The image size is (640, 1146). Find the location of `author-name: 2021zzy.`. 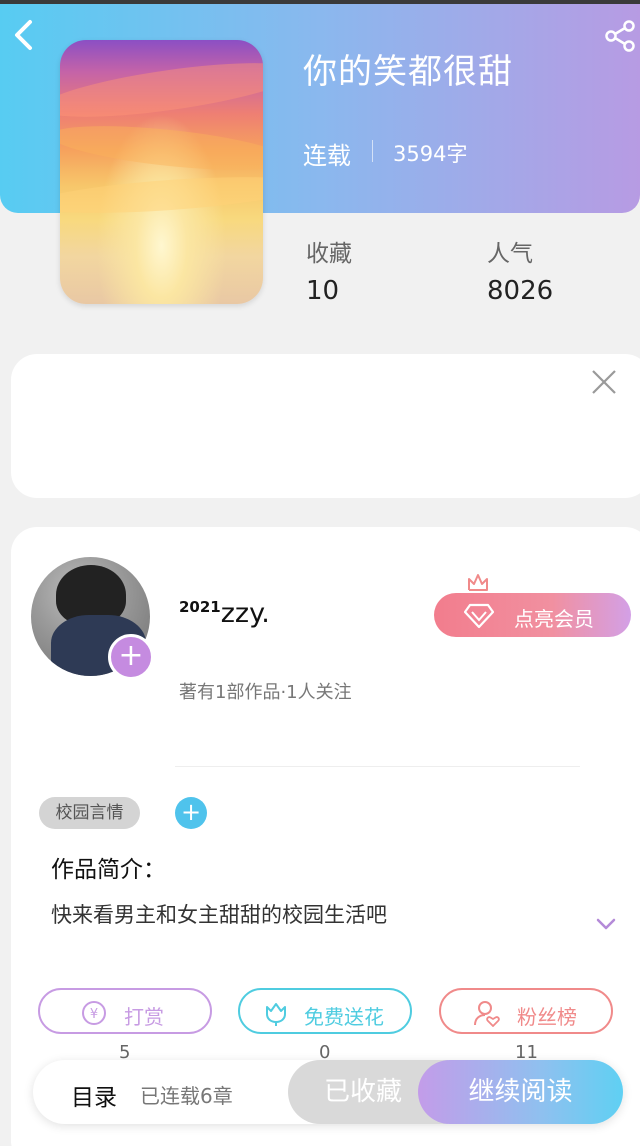

author-name: 2021zzy. is located at coordinates (224, 613).